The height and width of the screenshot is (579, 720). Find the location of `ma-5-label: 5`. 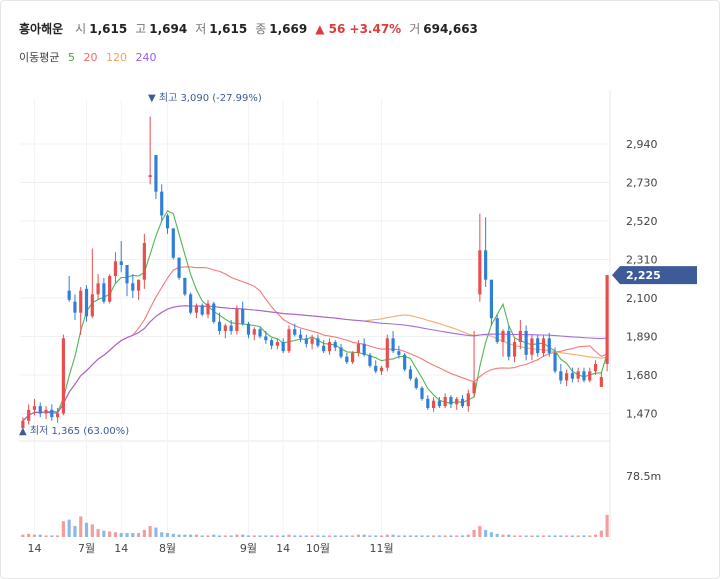

ma-5-label: 5 is located at coordinates (71, 57).